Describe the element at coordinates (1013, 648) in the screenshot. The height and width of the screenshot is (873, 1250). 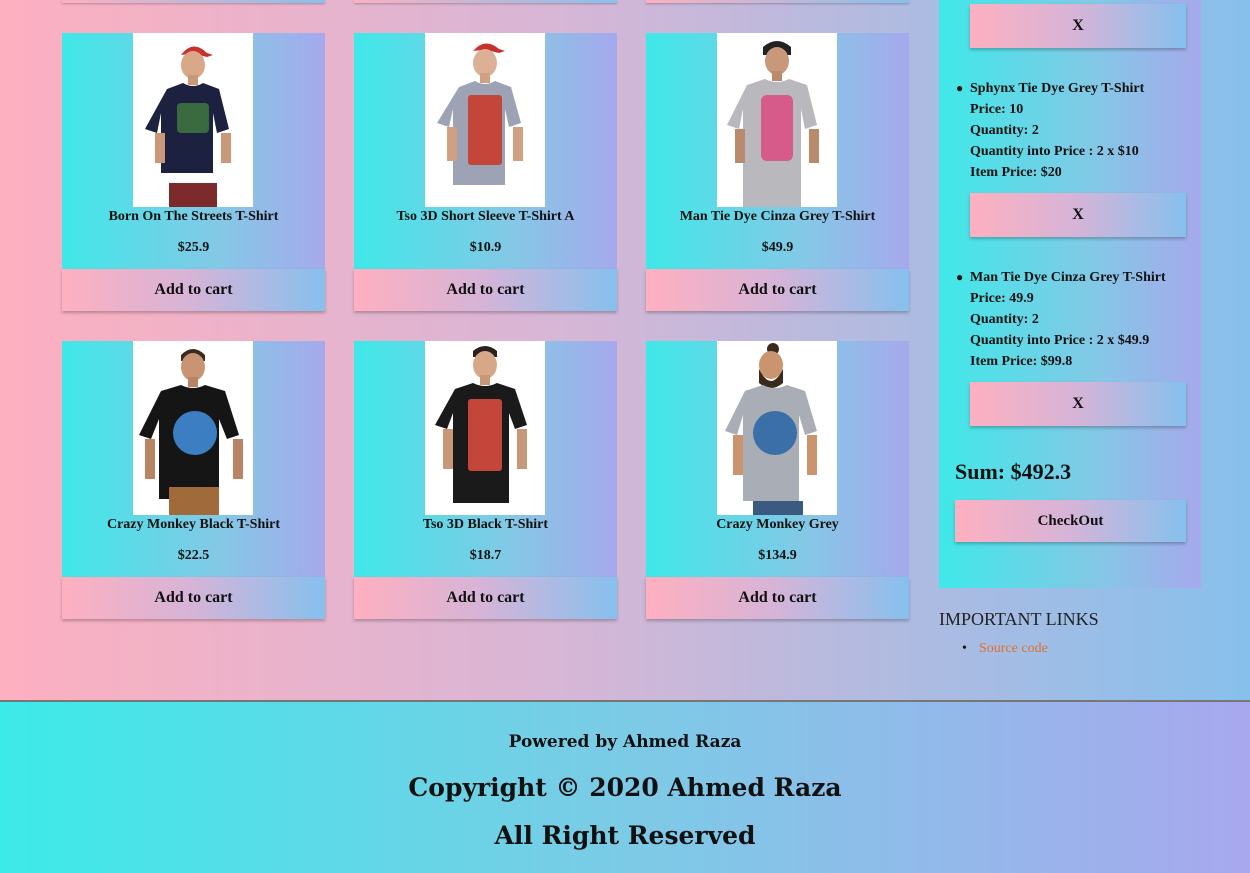
I see `source-code-link: Source code` at that location.